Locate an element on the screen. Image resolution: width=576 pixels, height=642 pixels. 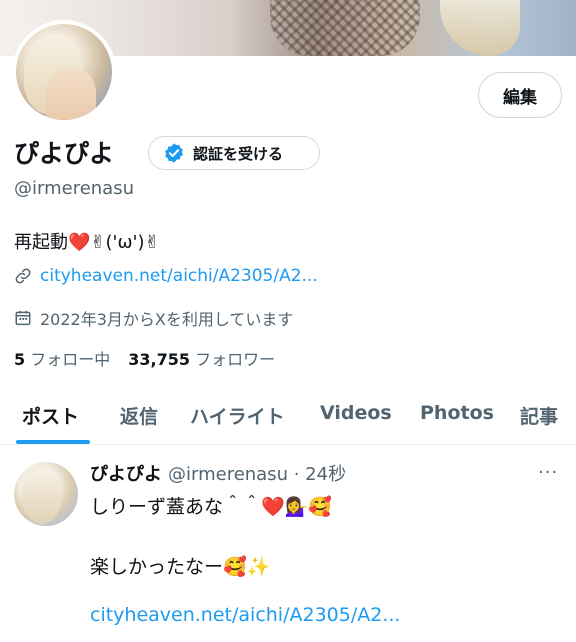
followers-stat: 33,755 フォロワー is located at coordinates (201, 358).